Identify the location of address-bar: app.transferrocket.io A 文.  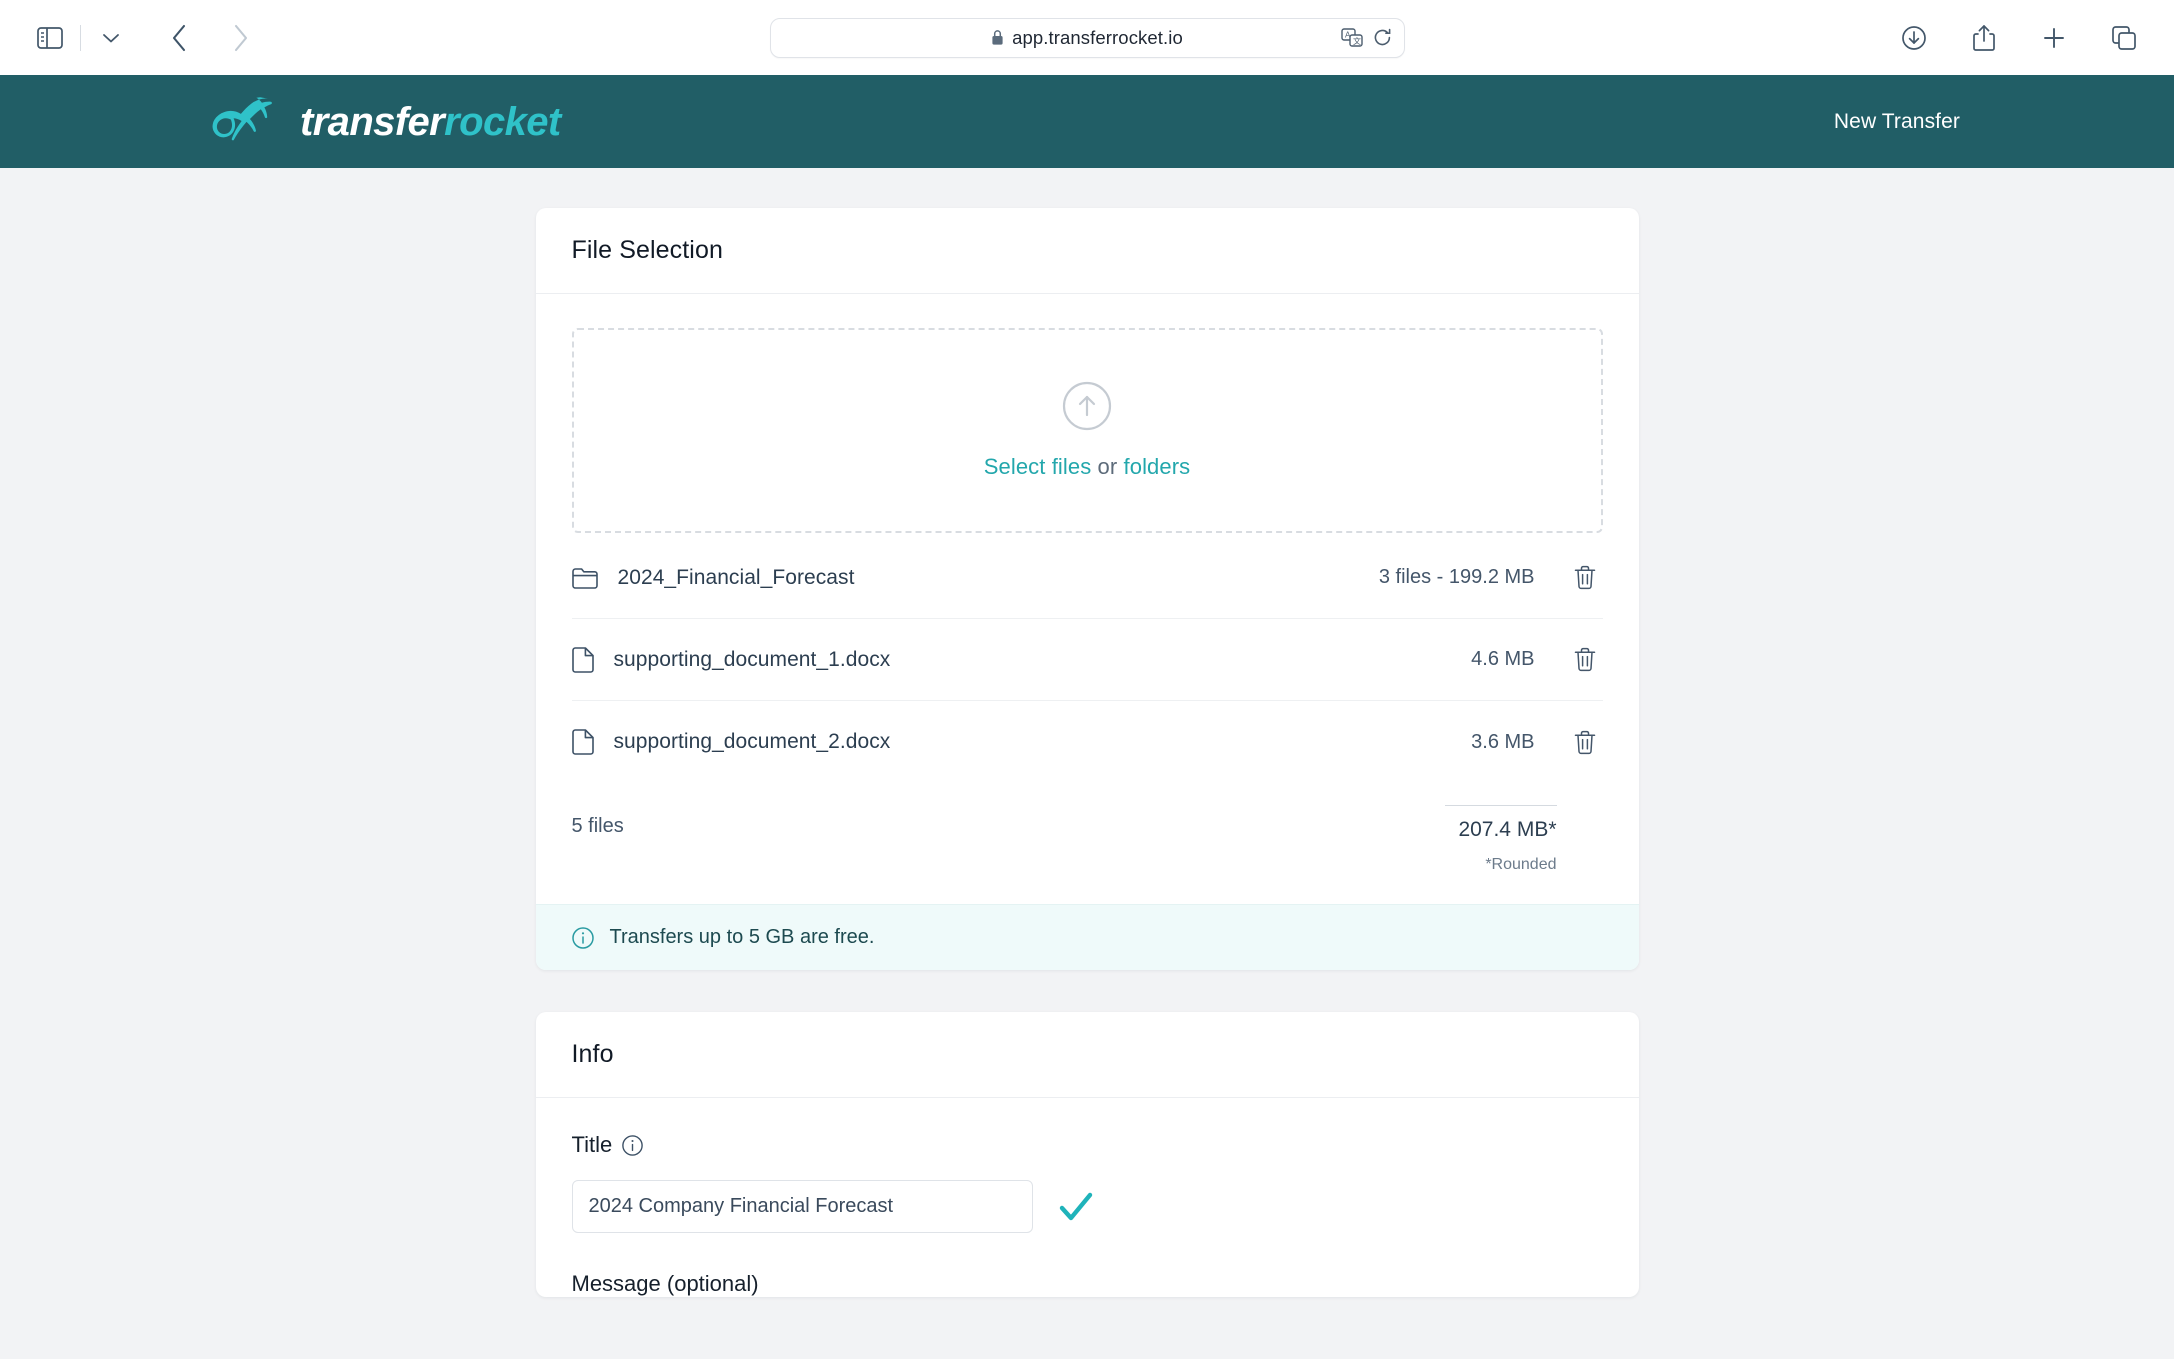
(1087, 37).